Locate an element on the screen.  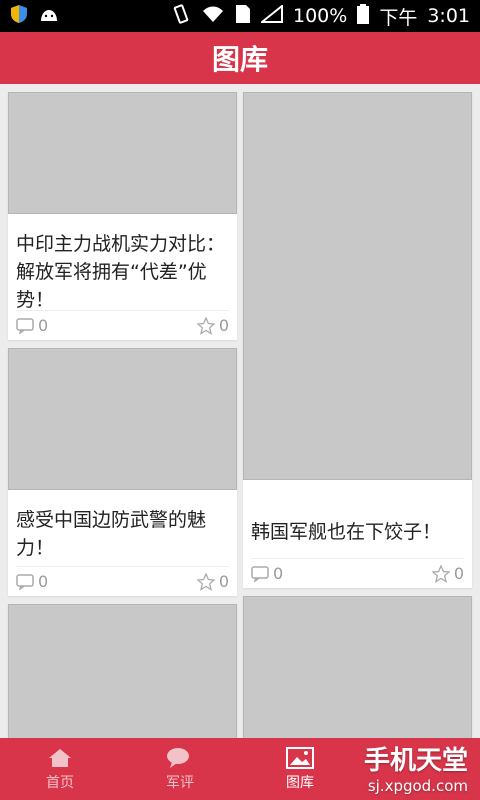
tab-home: 首页 is located at coordinates (60, 769).